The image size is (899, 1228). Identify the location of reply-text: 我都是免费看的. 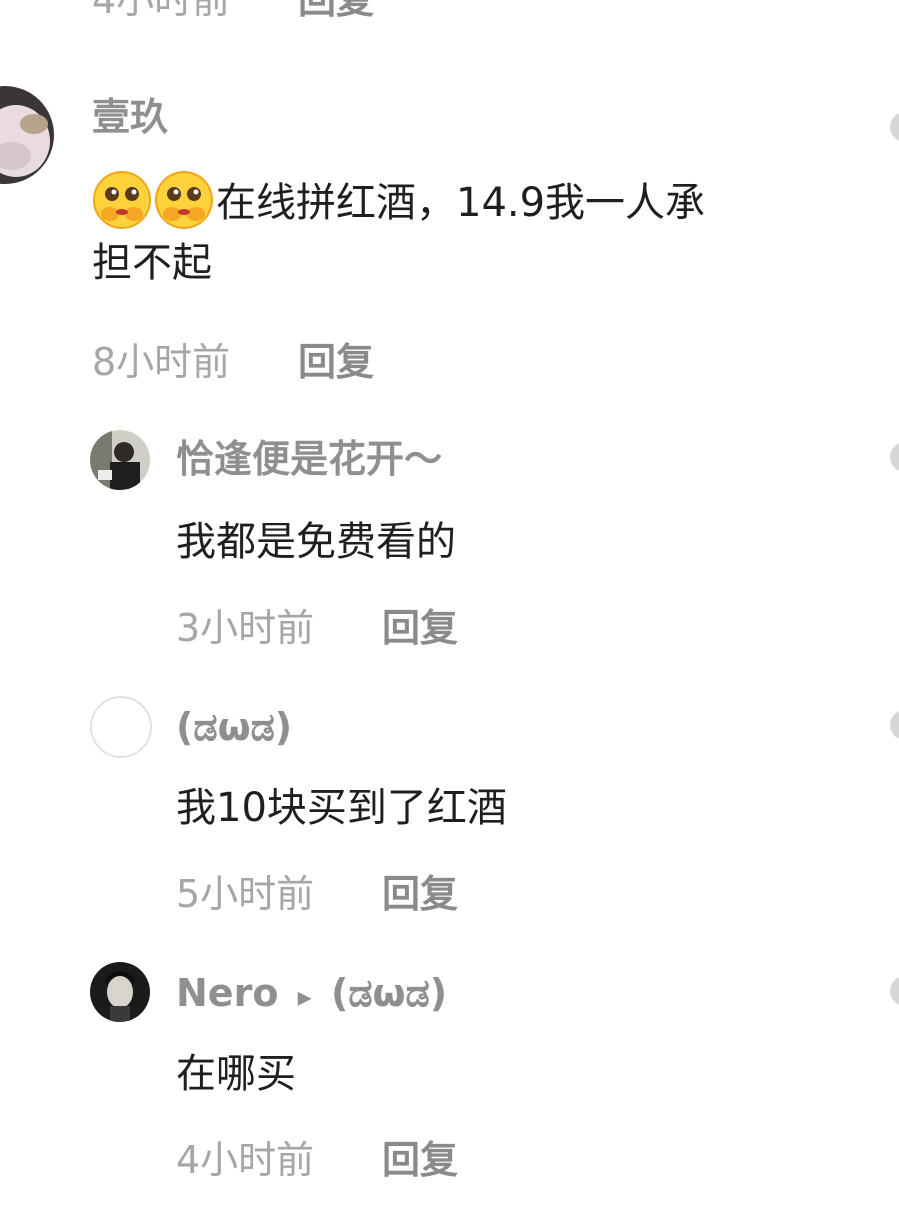
(316, 542).